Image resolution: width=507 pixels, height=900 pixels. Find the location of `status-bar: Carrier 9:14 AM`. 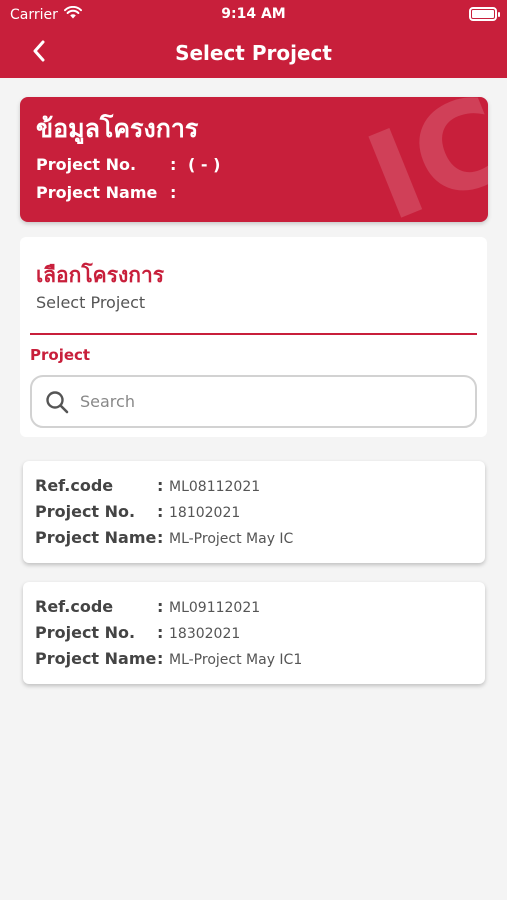

status-bar: Carrier 9:14 AM is located at coordinates (253, 15).